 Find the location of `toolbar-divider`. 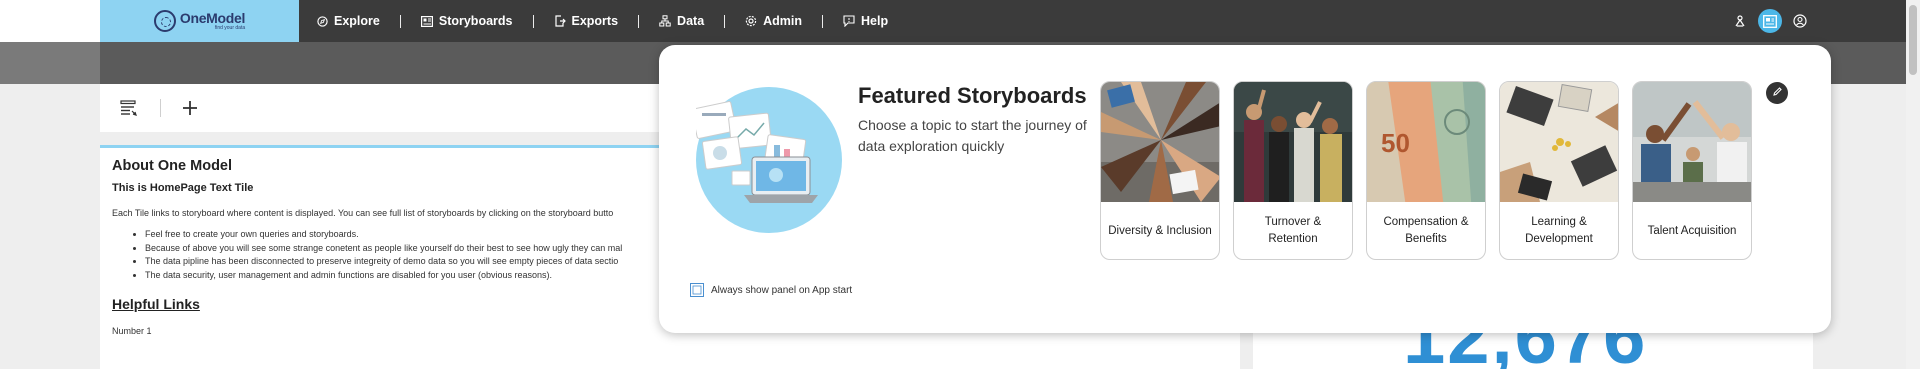

toolbar-divider is located at coordinates (160, 108).